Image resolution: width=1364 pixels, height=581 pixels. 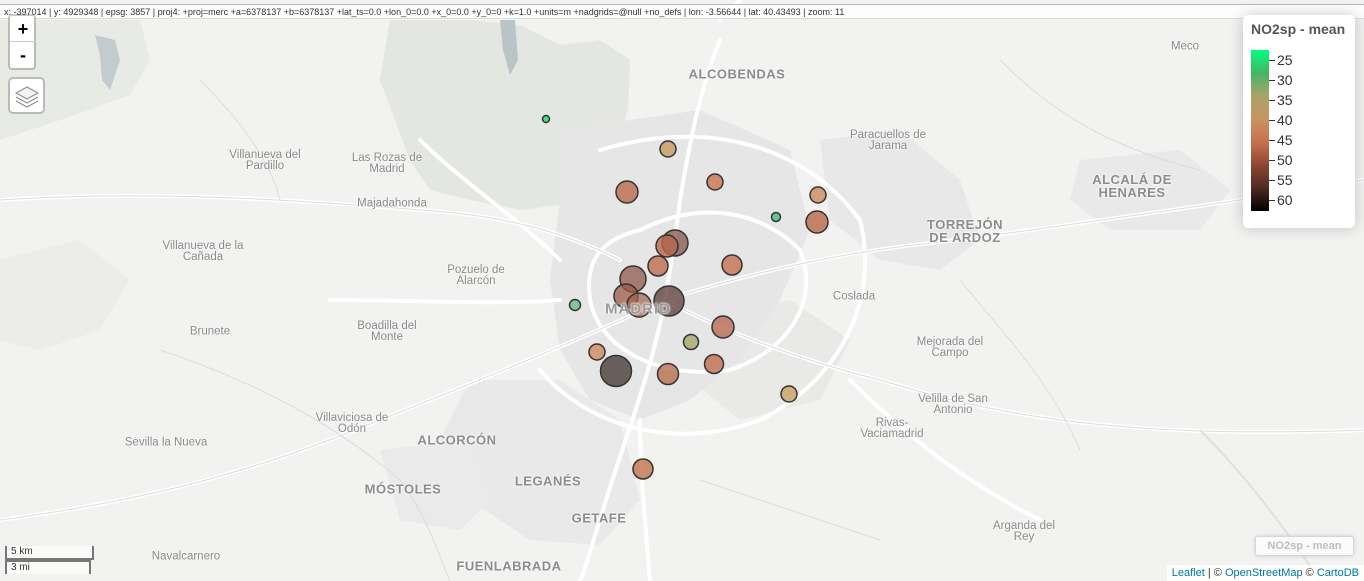 I want to click on place-label: Arganda del Rey, so click(x=1024, y=531).